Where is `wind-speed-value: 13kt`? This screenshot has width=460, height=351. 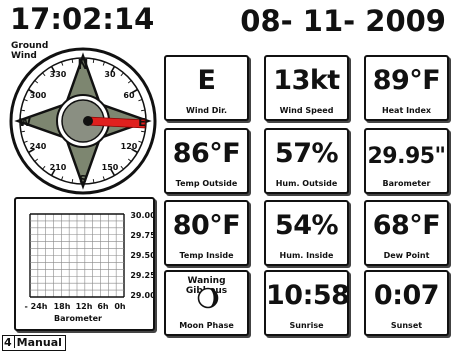
wind-speed-value: 13kt is located at coordinates (306, 80).